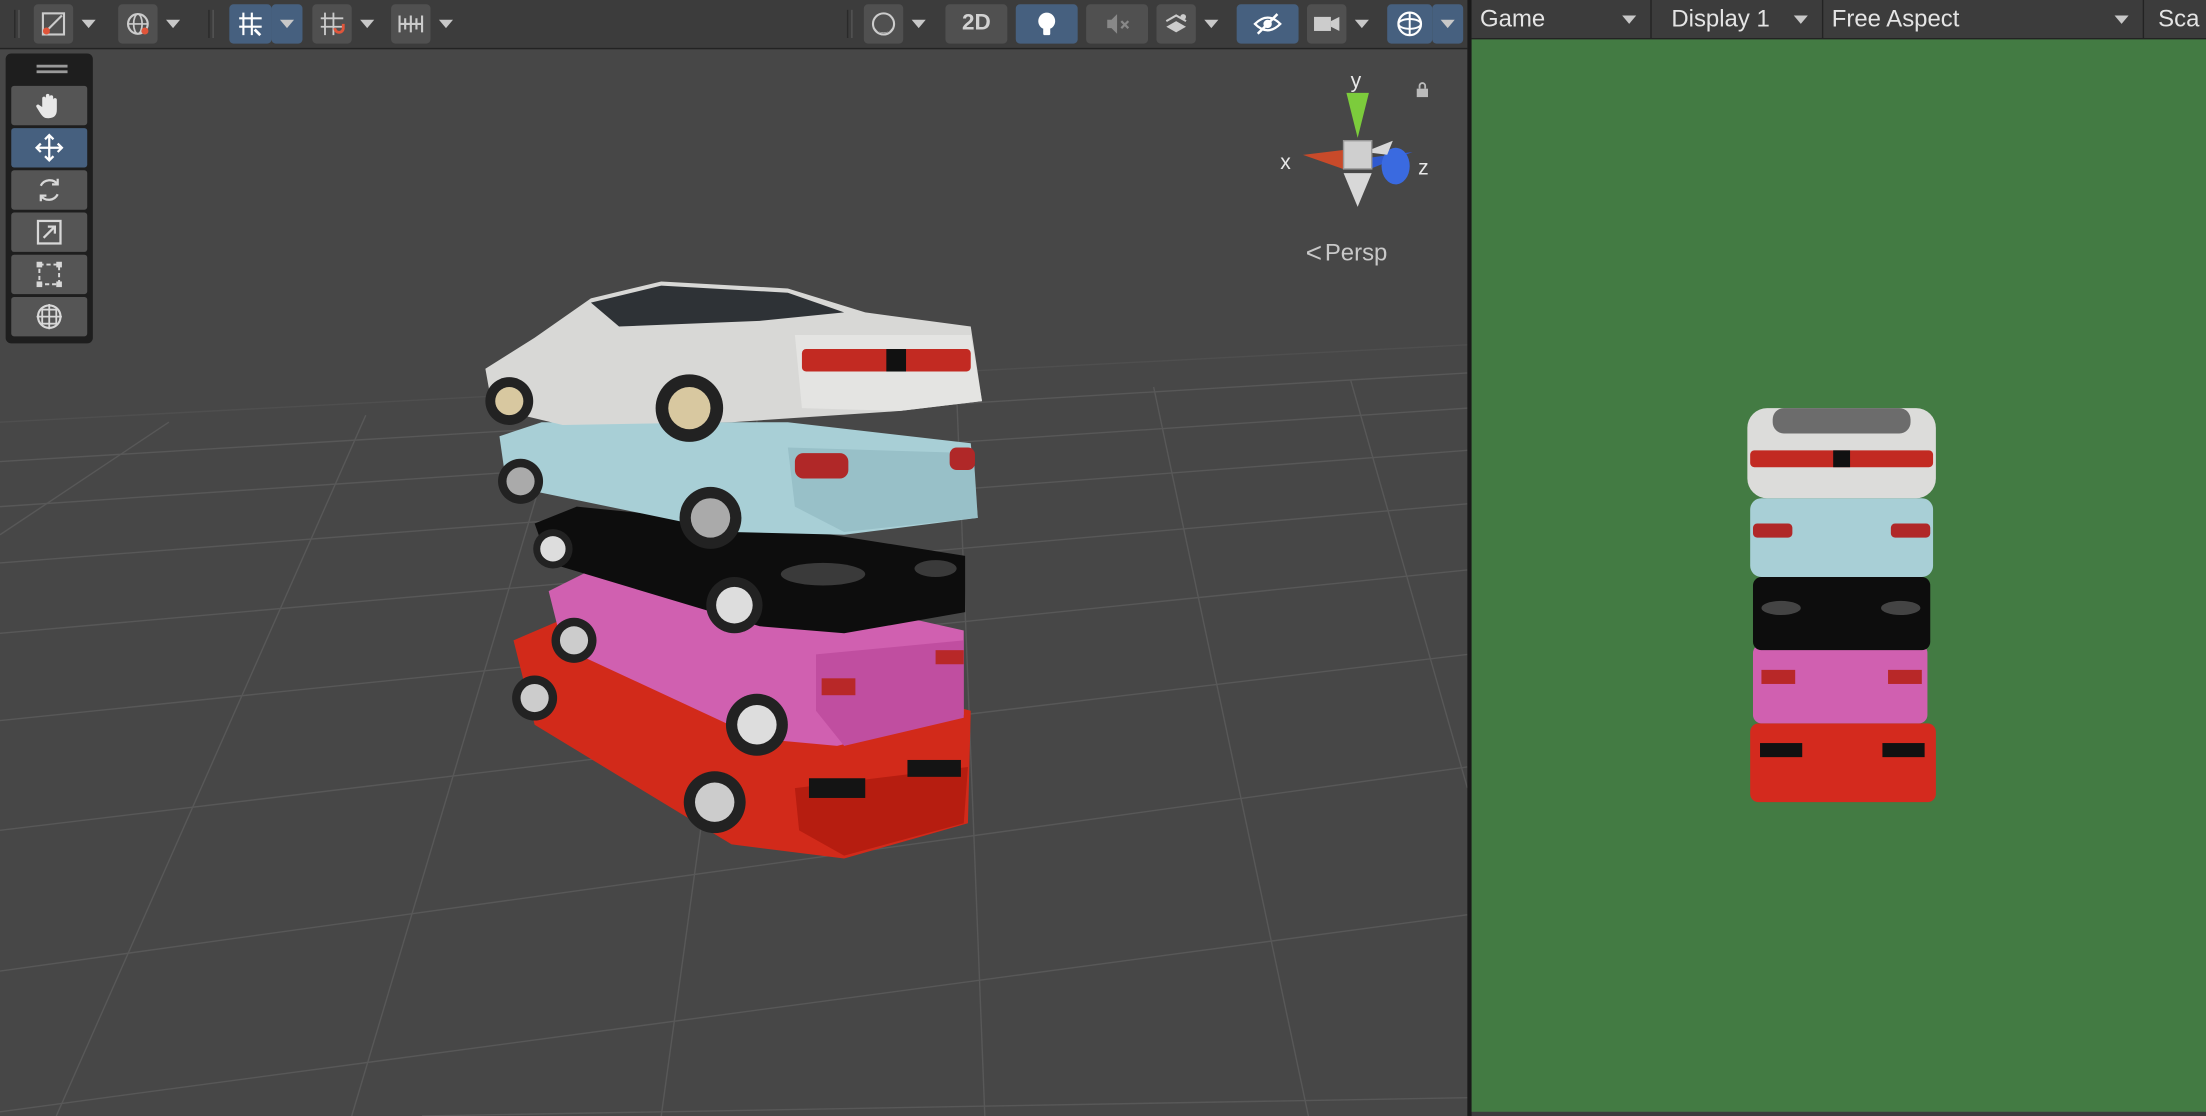 The height and width of the screenshot is (1116, 2206). I want to click on audio-mute-icon, so click(1117, 24).